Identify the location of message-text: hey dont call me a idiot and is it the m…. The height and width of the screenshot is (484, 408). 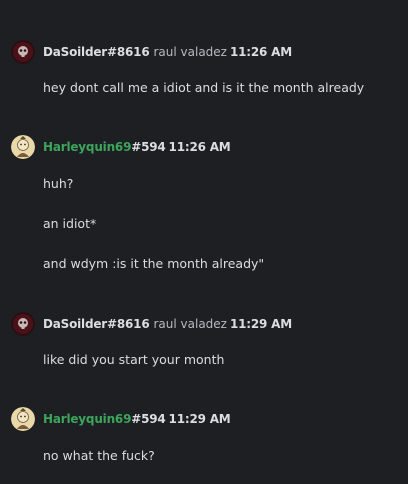
(204, 87).